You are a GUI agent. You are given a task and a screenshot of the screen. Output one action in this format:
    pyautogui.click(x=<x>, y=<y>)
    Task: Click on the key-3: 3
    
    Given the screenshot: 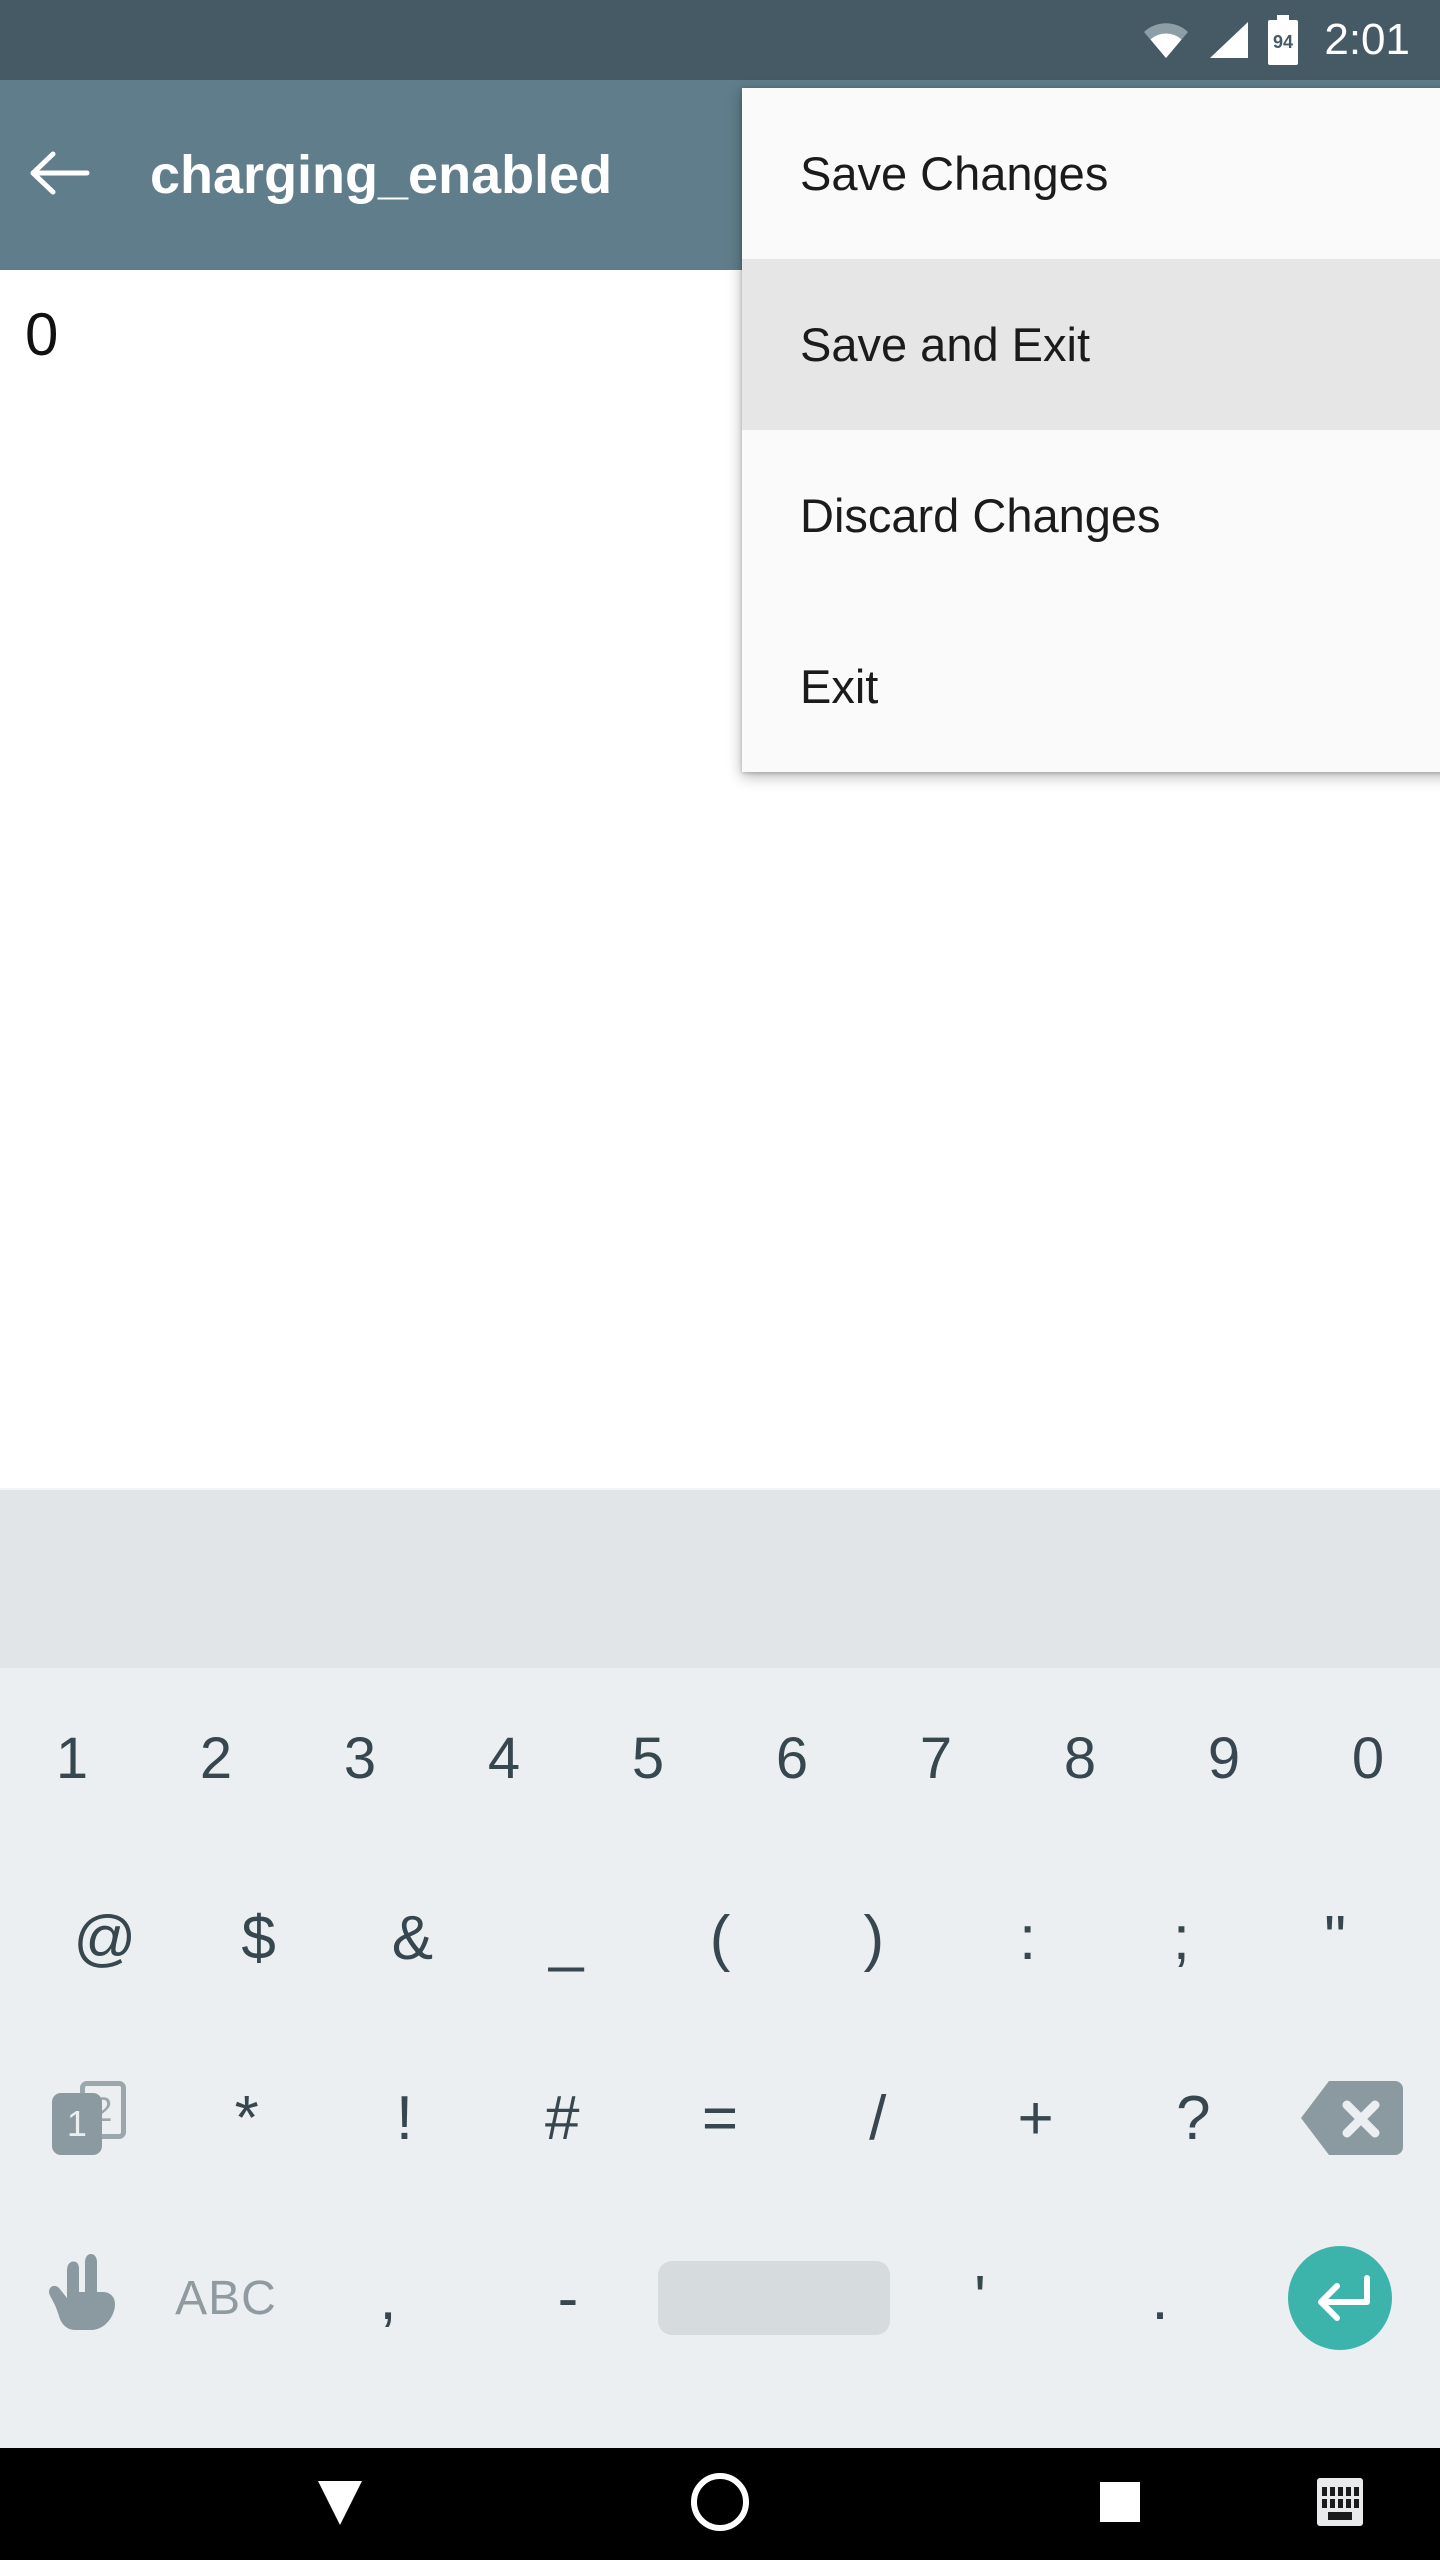 What is the action you would take?
    pyautogui.click(x=360, y=1758)
    